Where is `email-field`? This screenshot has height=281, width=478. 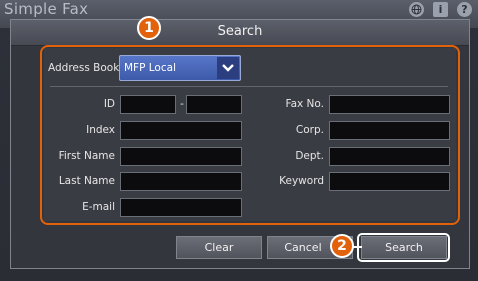
email-field is located at coordinates (181, 207).